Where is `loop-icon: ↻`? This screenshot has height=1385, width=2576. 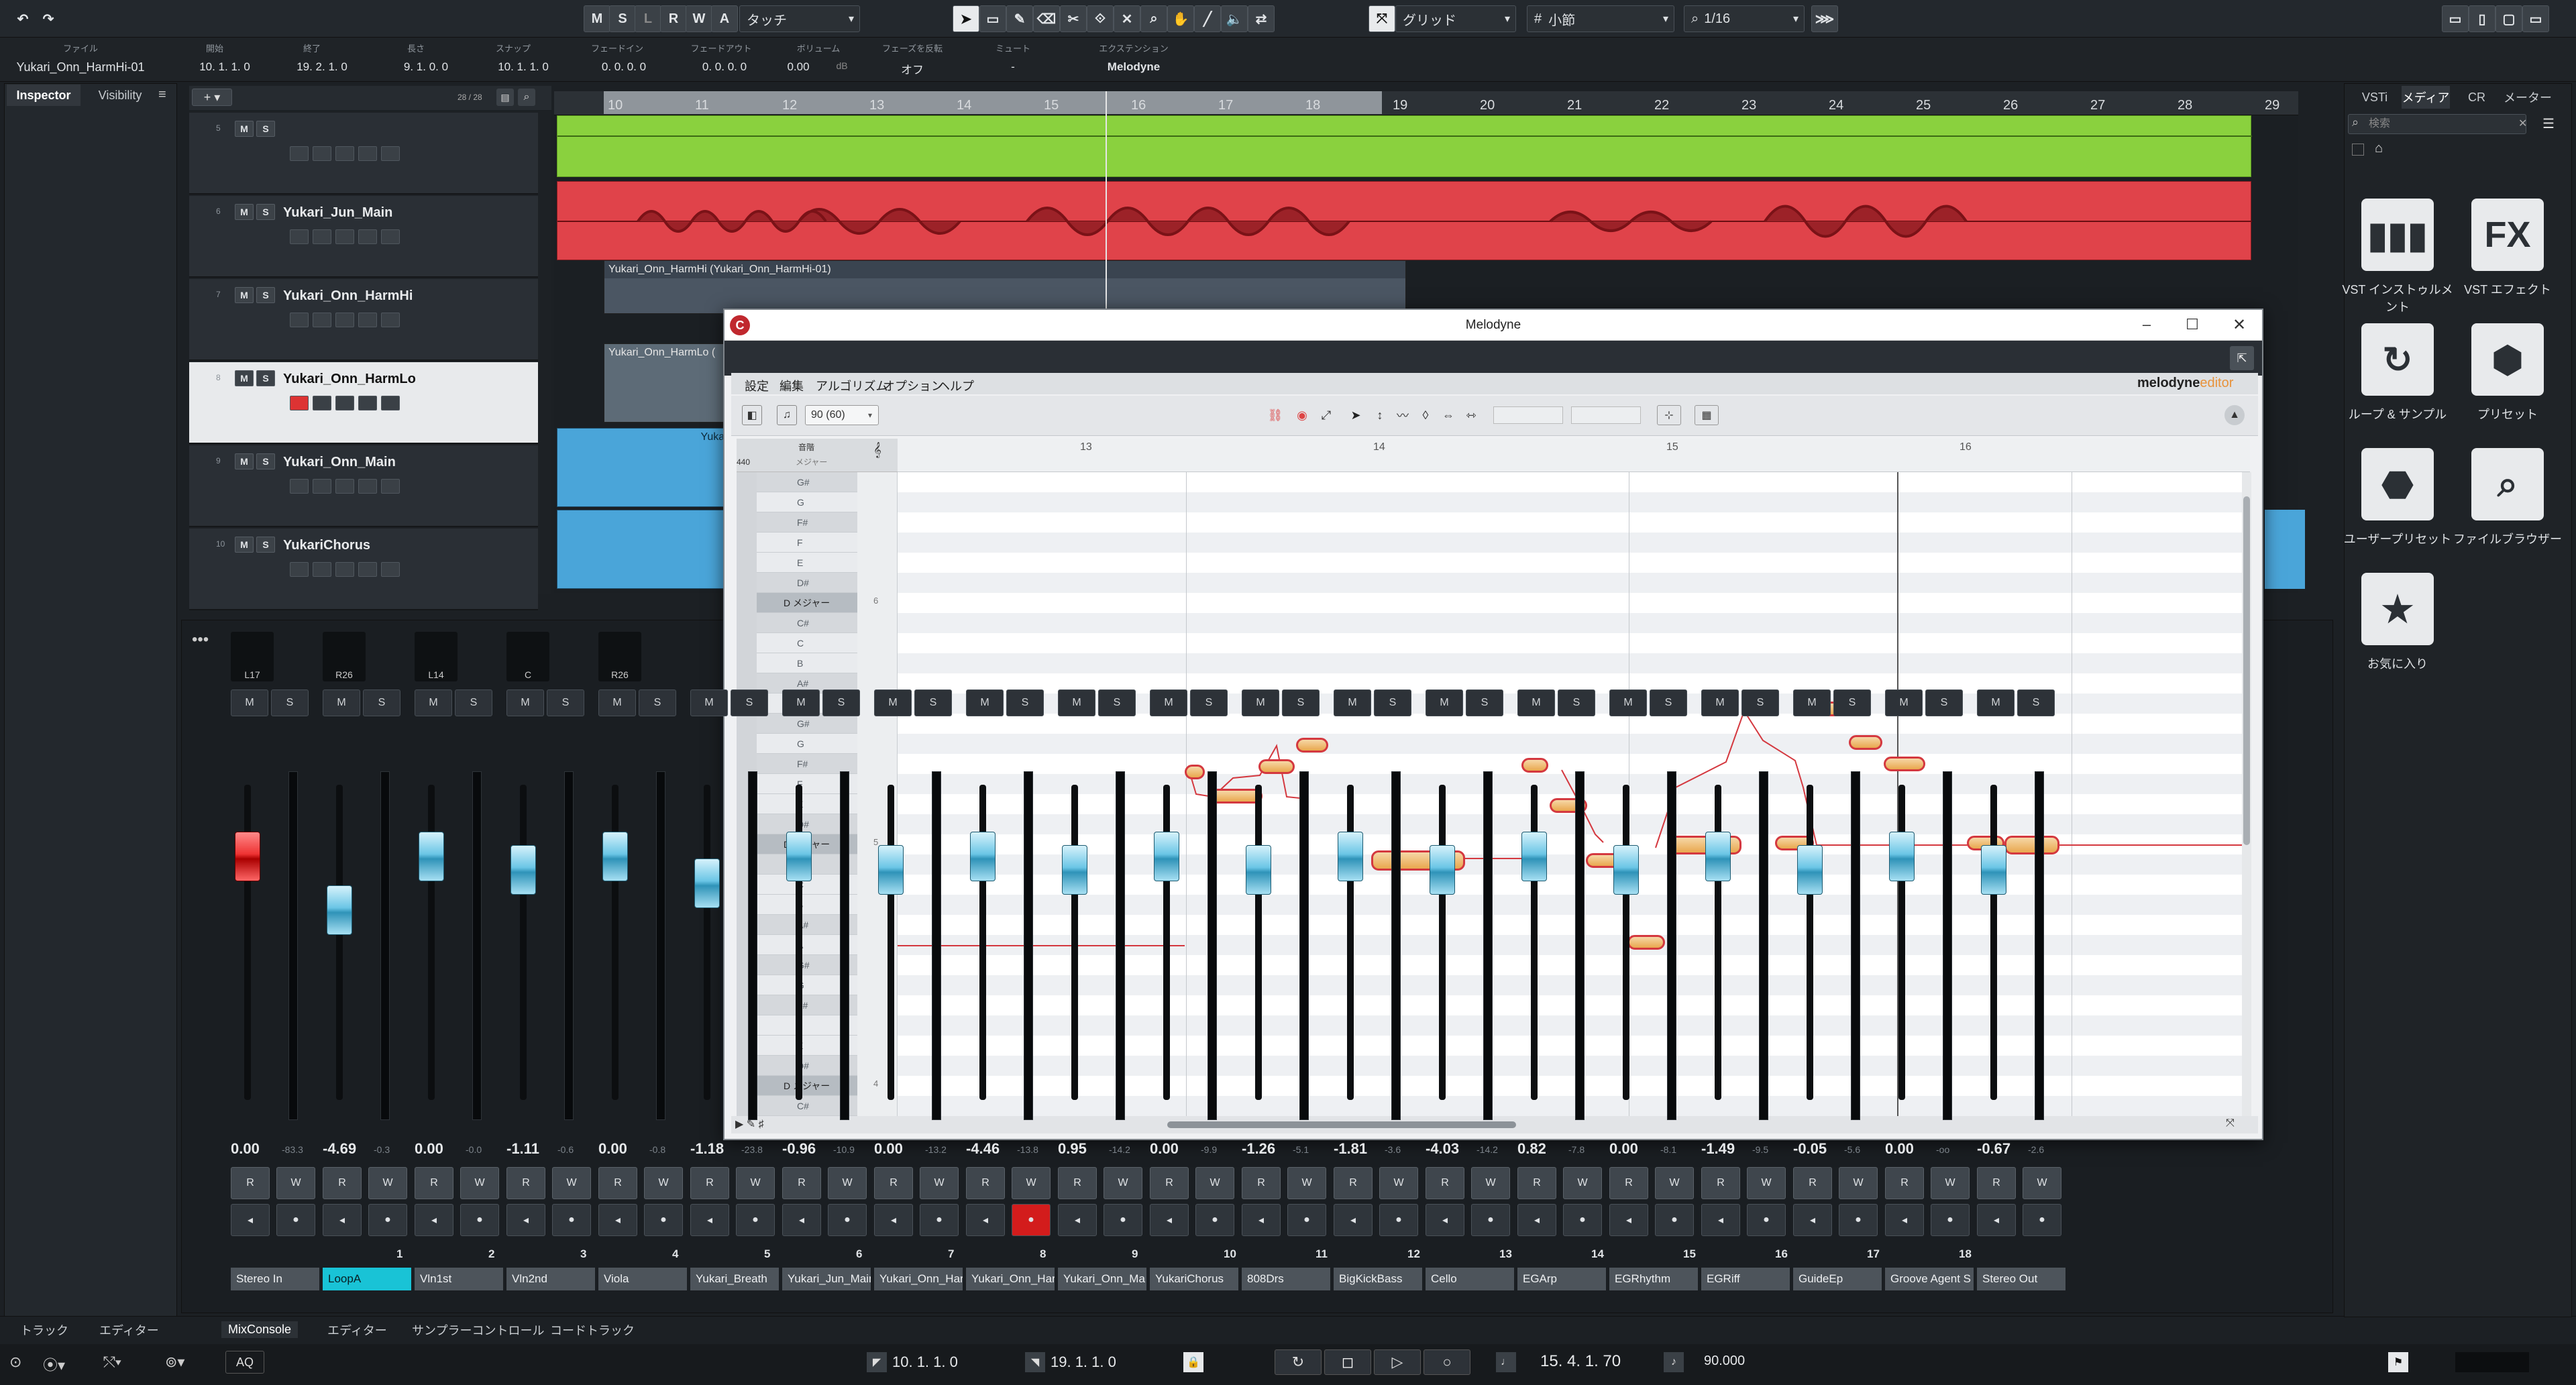
loop-icon: ↻ is located at coordinates (2397, 360).